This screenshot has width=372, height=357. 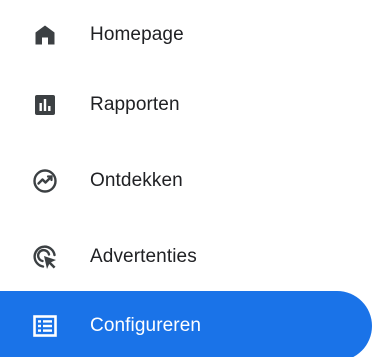 What do you see at coordinates (143, 256) in the screenshot?
I see `nav-item-label: Advertenties` at bounding box center [143, 256].